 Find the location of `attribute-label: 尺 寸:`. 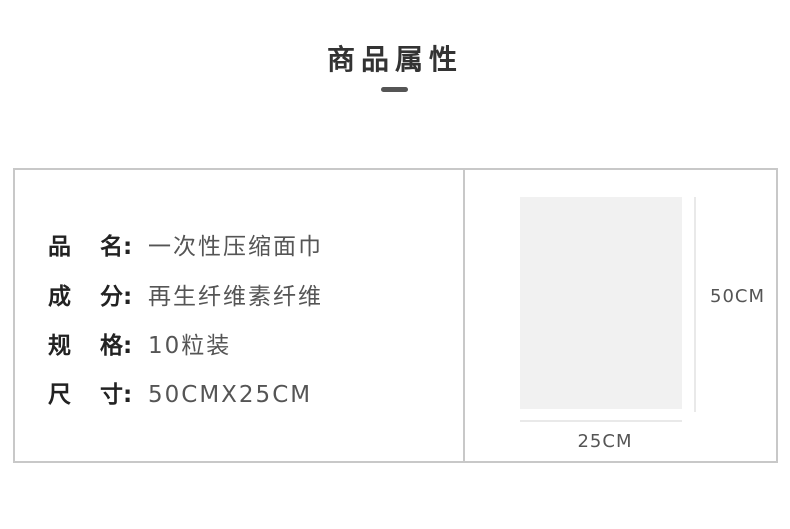

attribute-label: 尺 寸: is located at coordinates (98, 395).